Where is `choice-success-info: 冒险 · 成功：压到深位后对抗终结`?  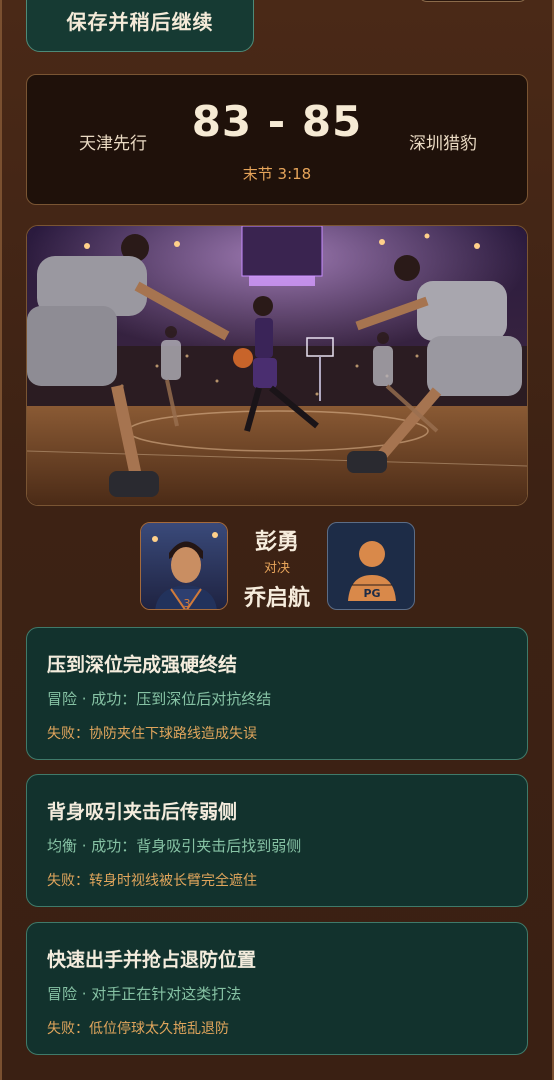 choice-success-info: 冒险 · 成功：压到深位后对抗终结 is located at coordinates (159, 699).